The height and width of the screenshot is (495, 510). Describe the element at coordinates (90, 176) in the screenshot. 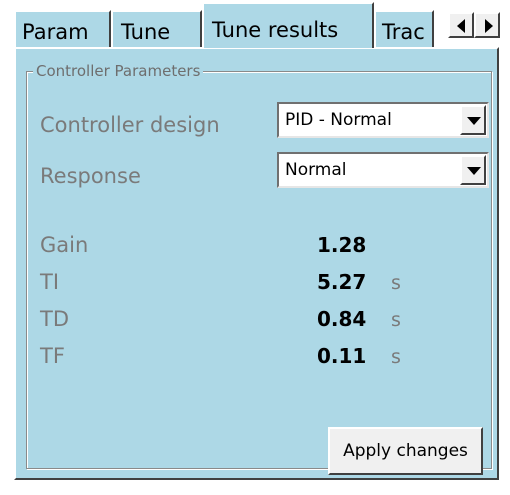

I see `response-label: Response` at that location.